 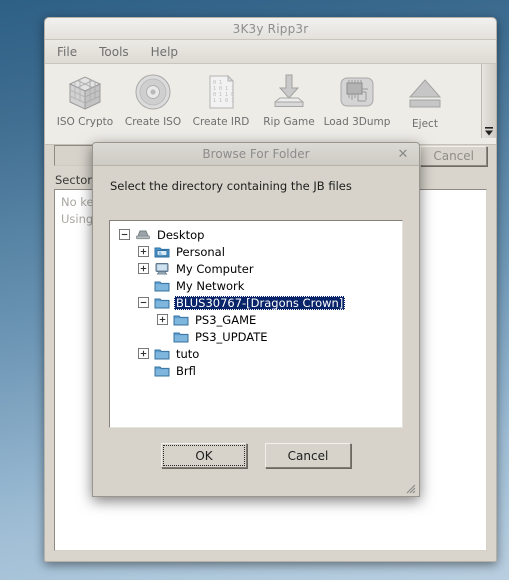 I want to click on main-cancel-button: Cancel, so click(x=453, y=155).